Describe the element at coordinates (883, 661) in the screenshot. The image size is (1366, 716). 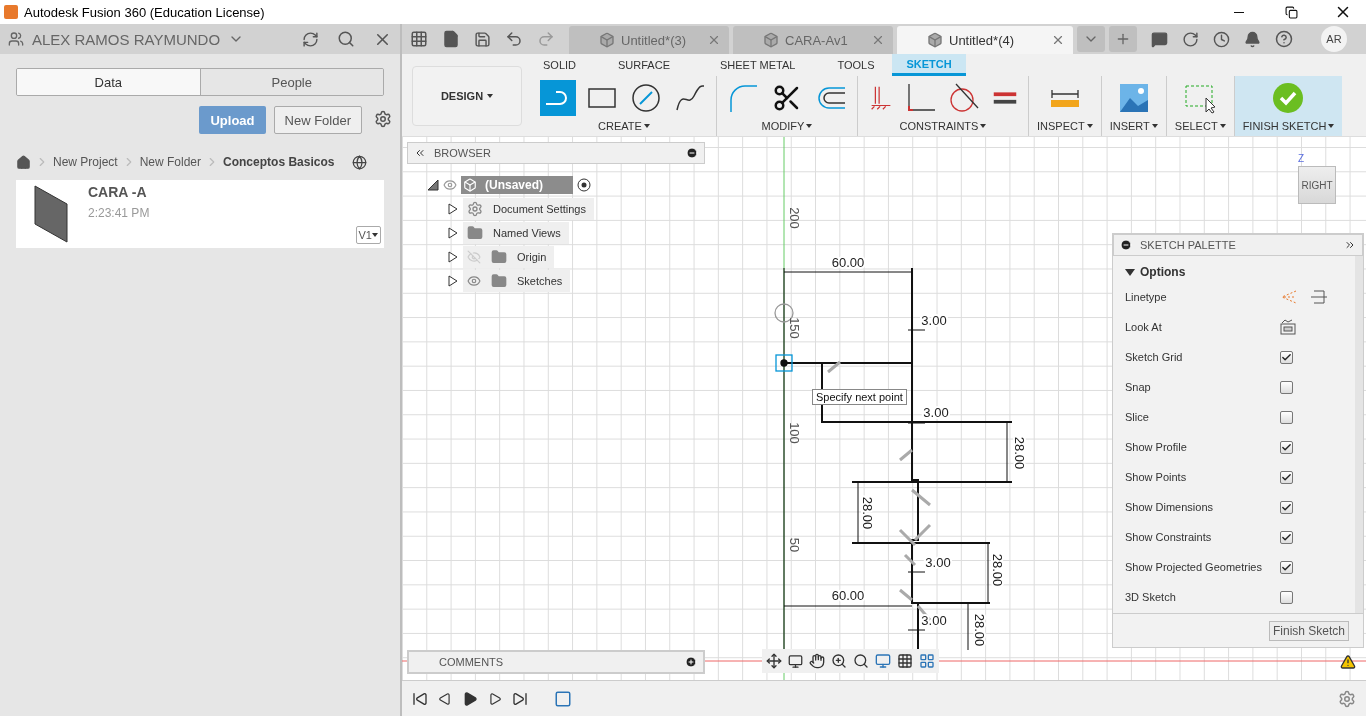
I see `display-icon` at that location.